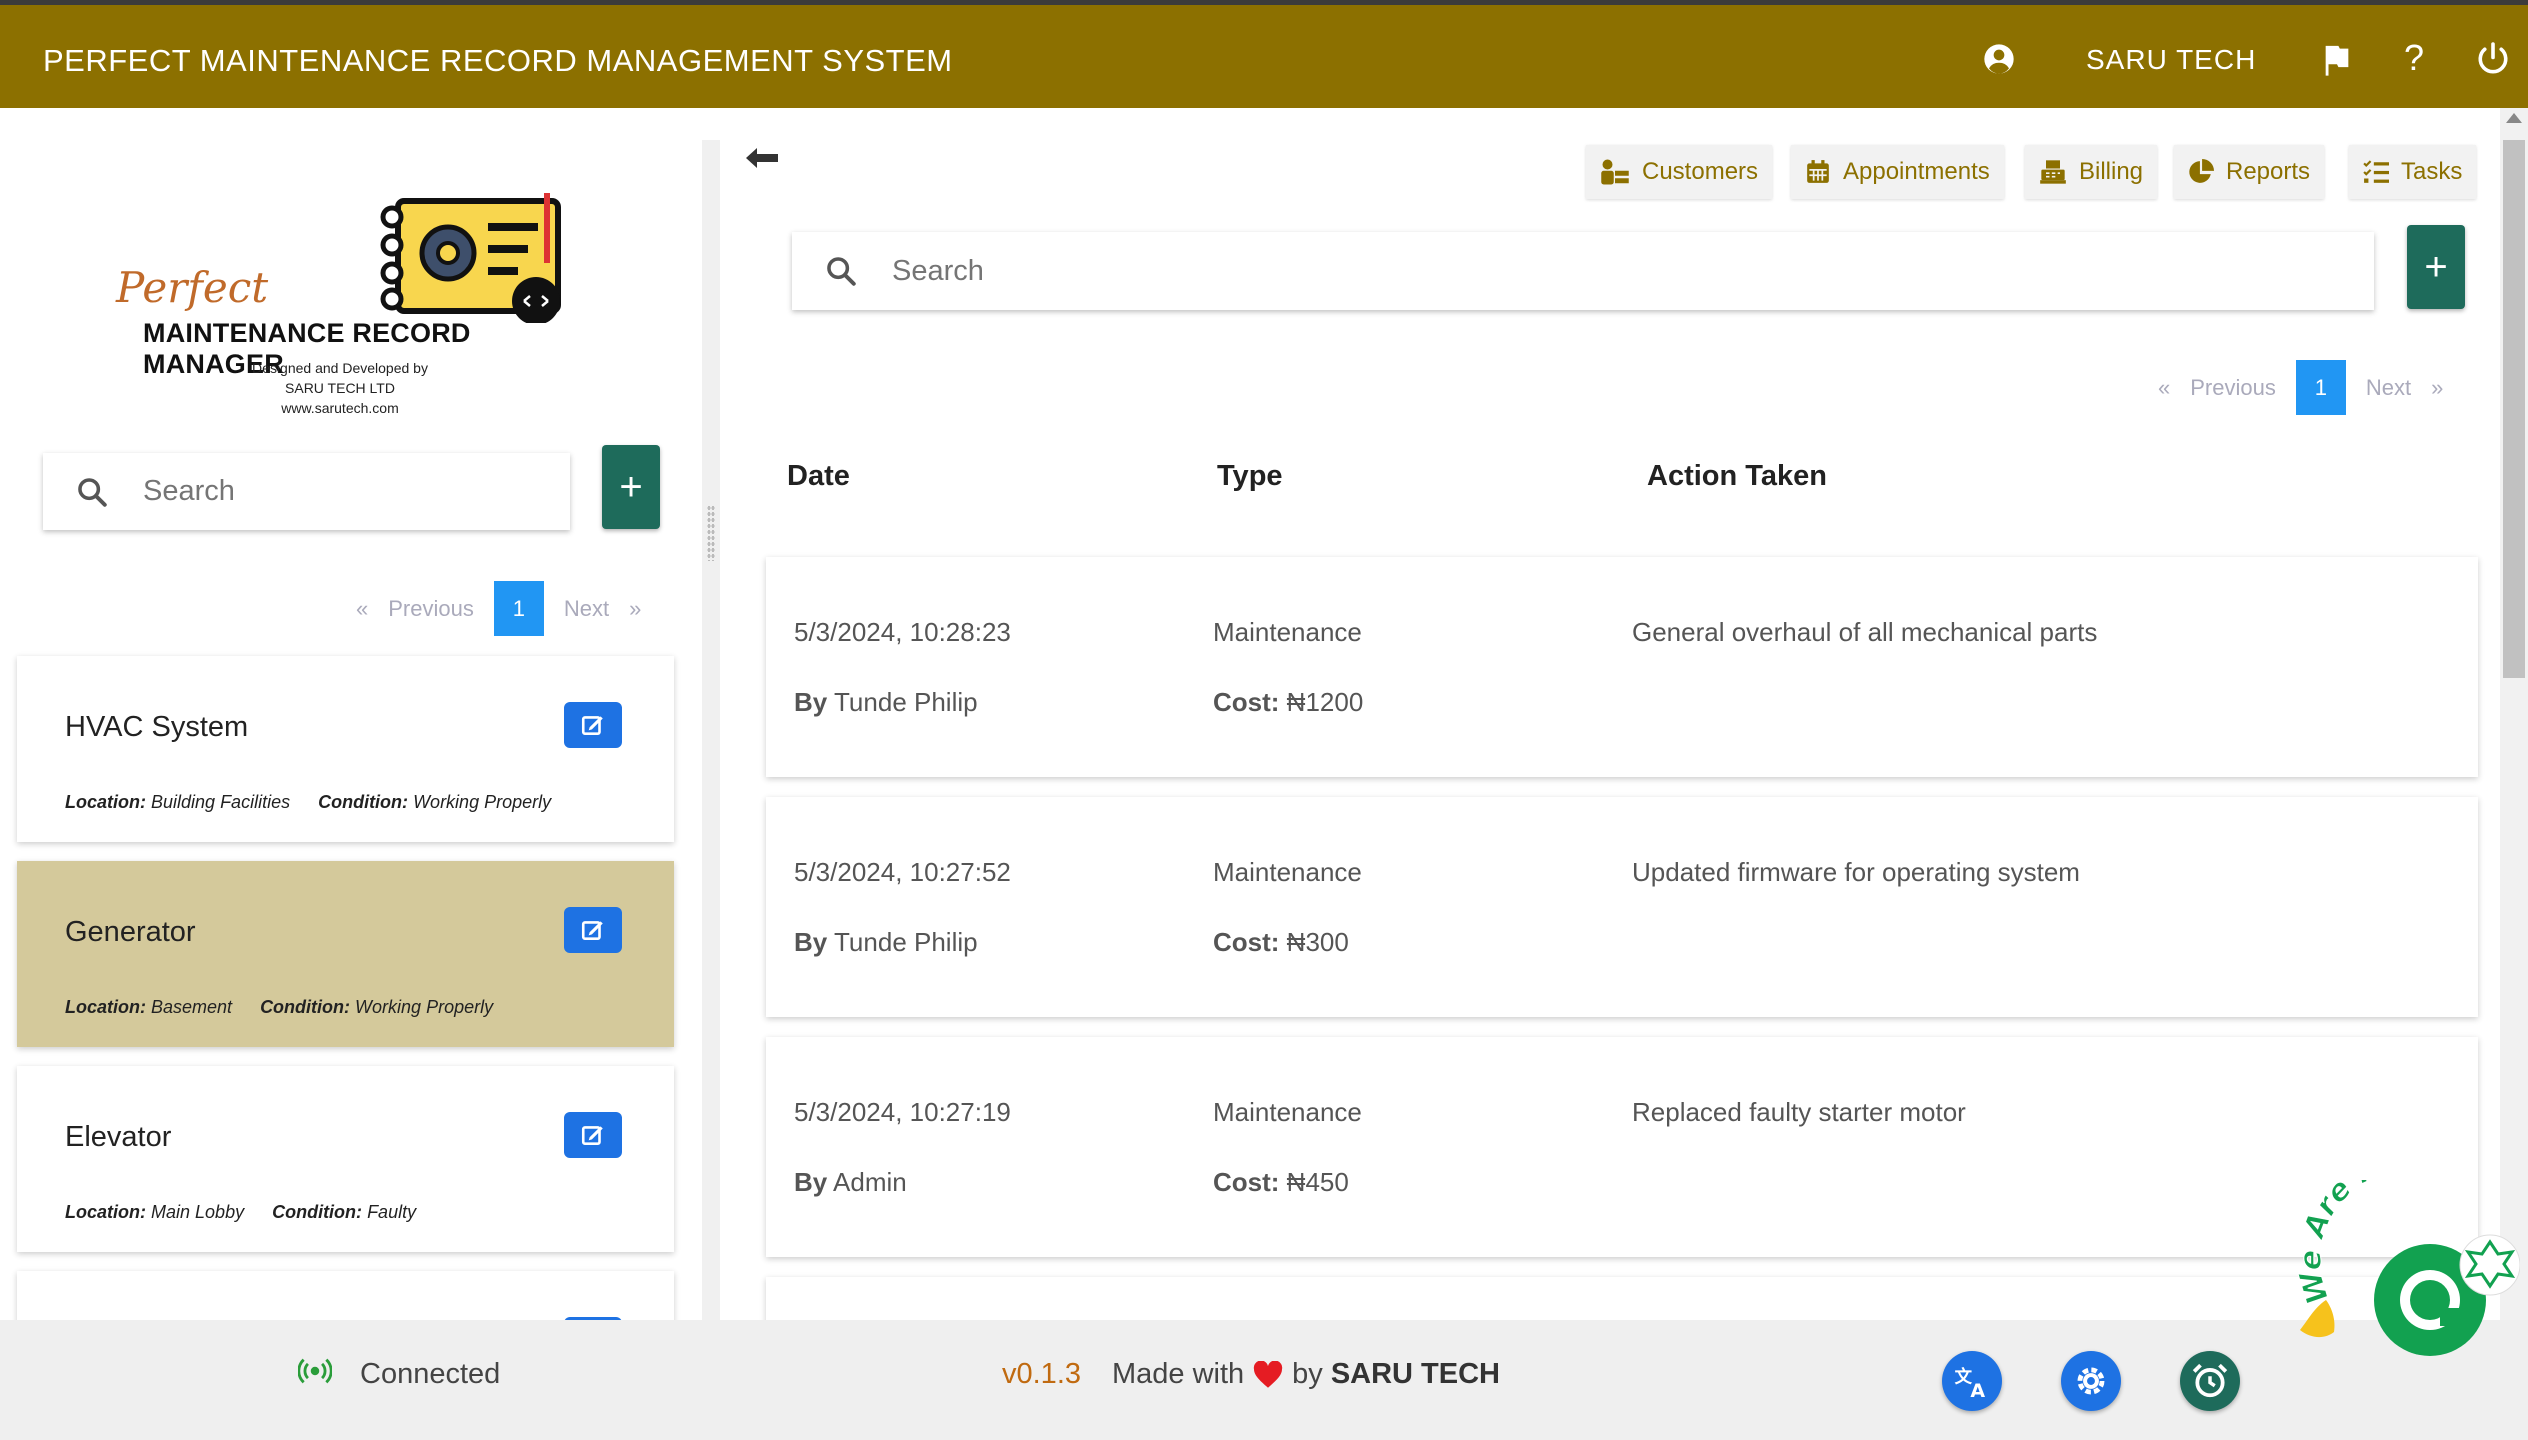 Image resolution: width=2528 pixels, height=1440 pixels. I want to click on help-icon: ?, so click(2414, 58).